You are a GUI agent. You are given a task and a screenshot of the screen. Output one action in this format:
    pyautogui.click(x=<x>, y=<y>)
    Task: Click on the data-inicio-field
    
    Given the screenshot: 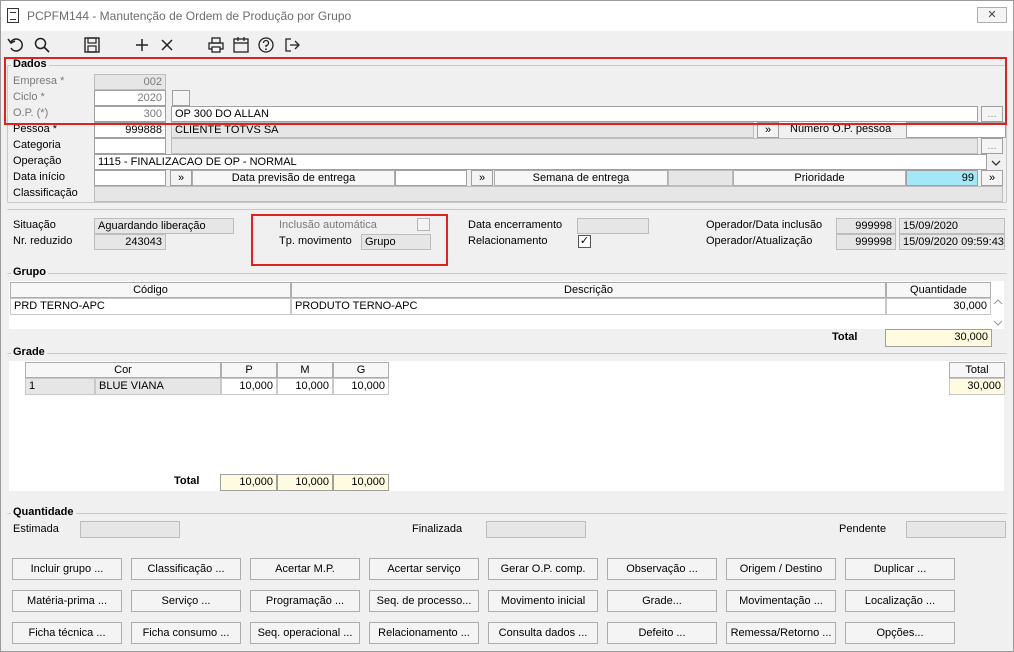 What is the action you would take?
    pyautogui.click(x=130, y=178)
    